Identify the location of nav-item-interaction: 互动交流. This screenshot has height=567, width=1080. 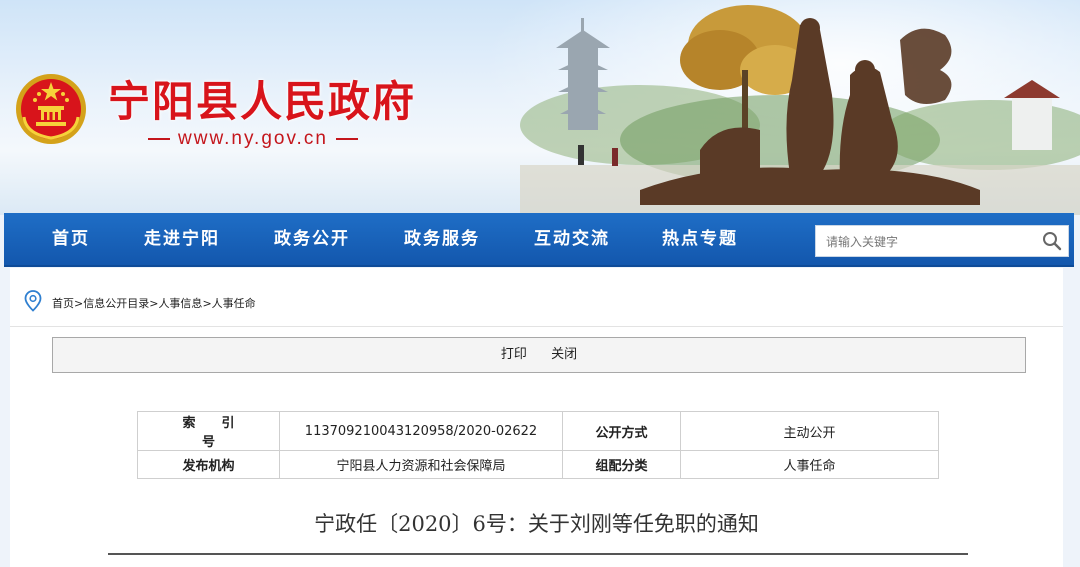
(572, 239).